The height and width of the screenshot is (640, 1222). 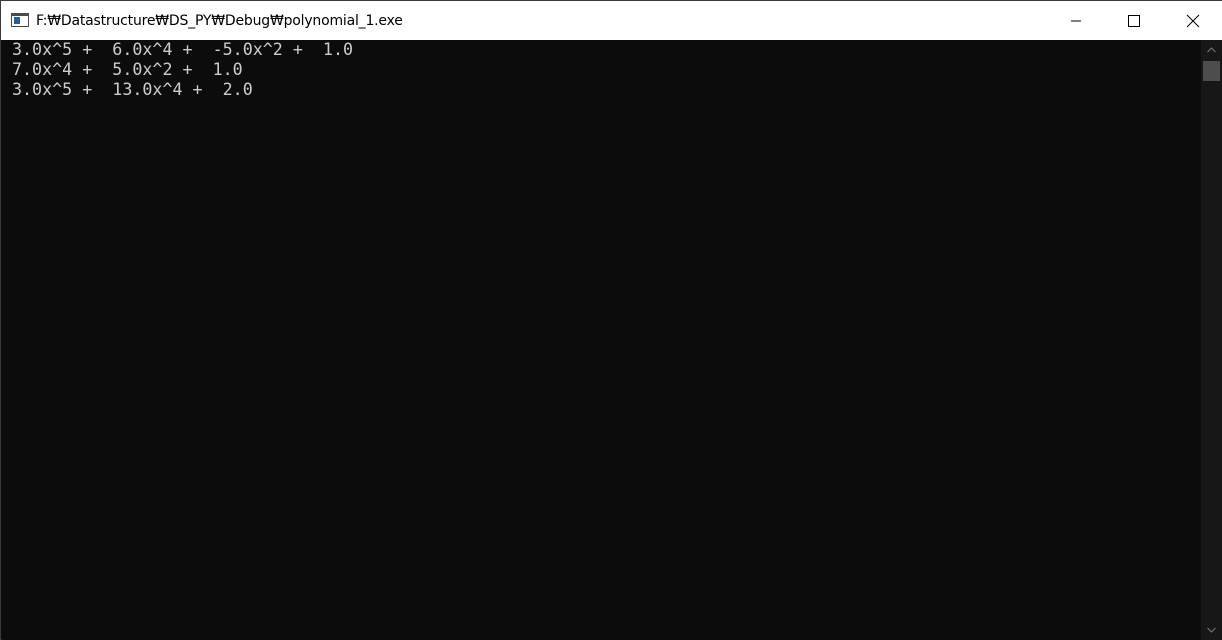 I want to click on scroll-down-icon, so click(x=1211, y=630).